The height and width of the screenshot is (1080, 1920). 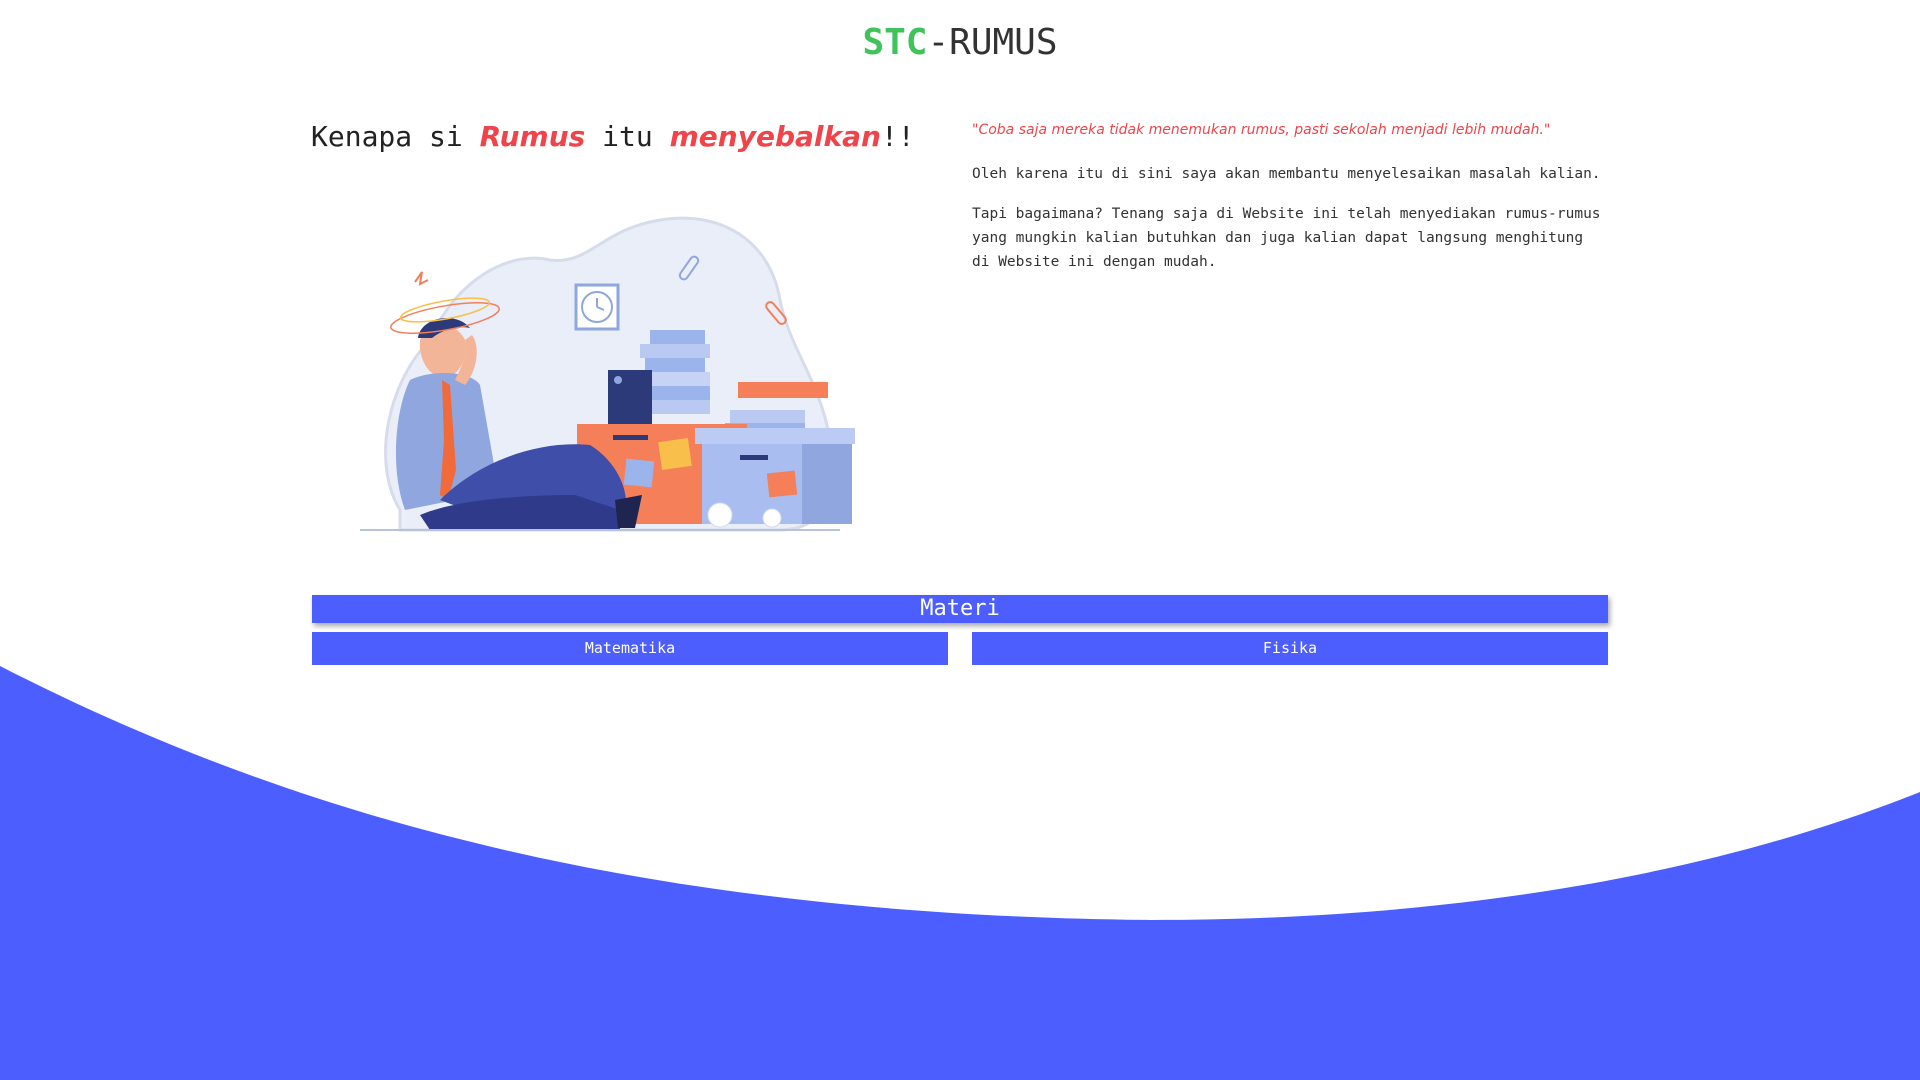 I want to click on fisika-button: Fisika, so click(x=1290, y=648).